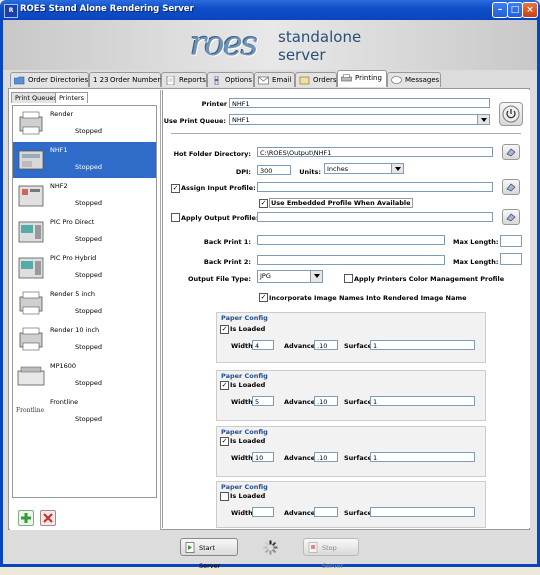 This screenshot has width=540, height=575. What do you see at coordinates (346, 78) in the screenshot?
I see `printer-icon` at bounding box center [346, 78].